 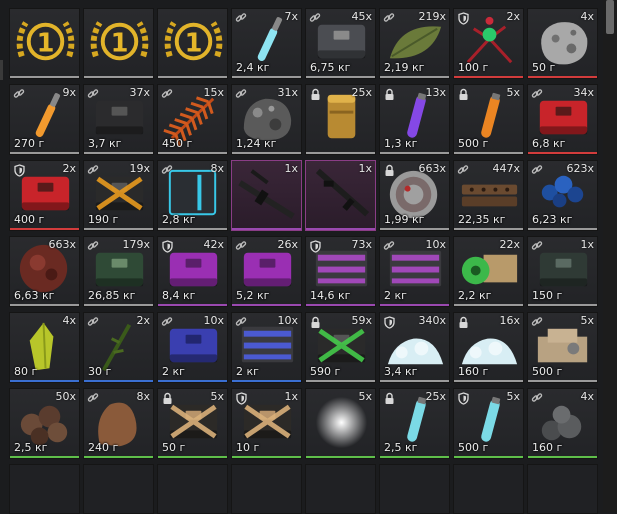 I want to click on item-weight: 1,24 кг, so click(x=256, y=143).